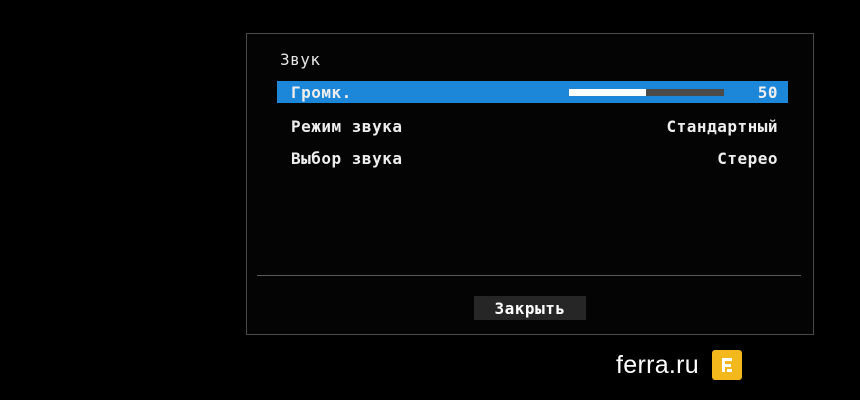  I want to click on close-button: Закрыть, so click(530, 308).